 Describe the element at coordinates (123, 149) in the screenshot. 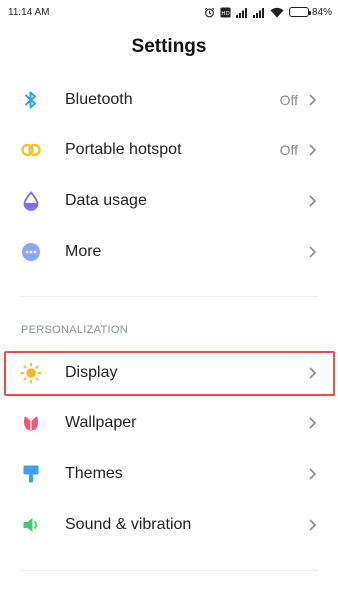

I see `portable-hotspot-label: Portable hotspot` at that location.